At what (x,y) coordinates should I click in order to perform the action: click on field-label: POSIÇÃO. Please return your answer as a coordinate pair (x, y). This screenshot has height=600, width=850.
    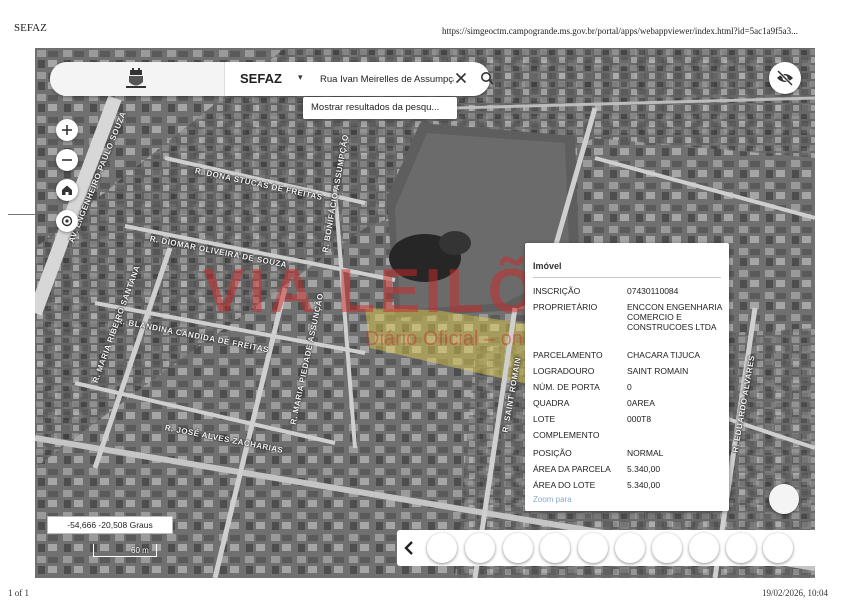
    Looking at the image, I should click on (552, 453).